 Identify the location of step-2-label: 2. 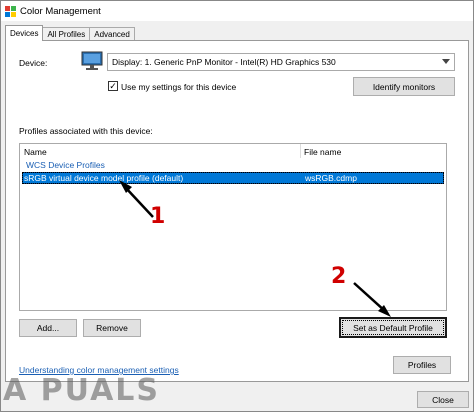
(339, 276).